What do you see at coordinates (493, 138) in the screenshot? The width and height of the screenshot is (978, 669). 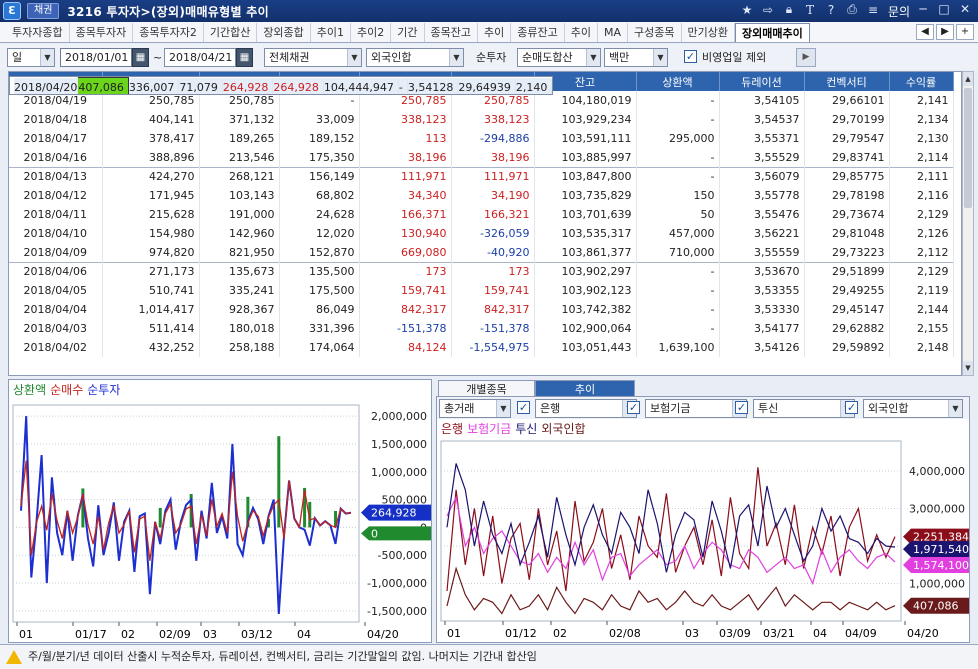 I see `table-cell: -294,886` at bounding box center [493, 138].